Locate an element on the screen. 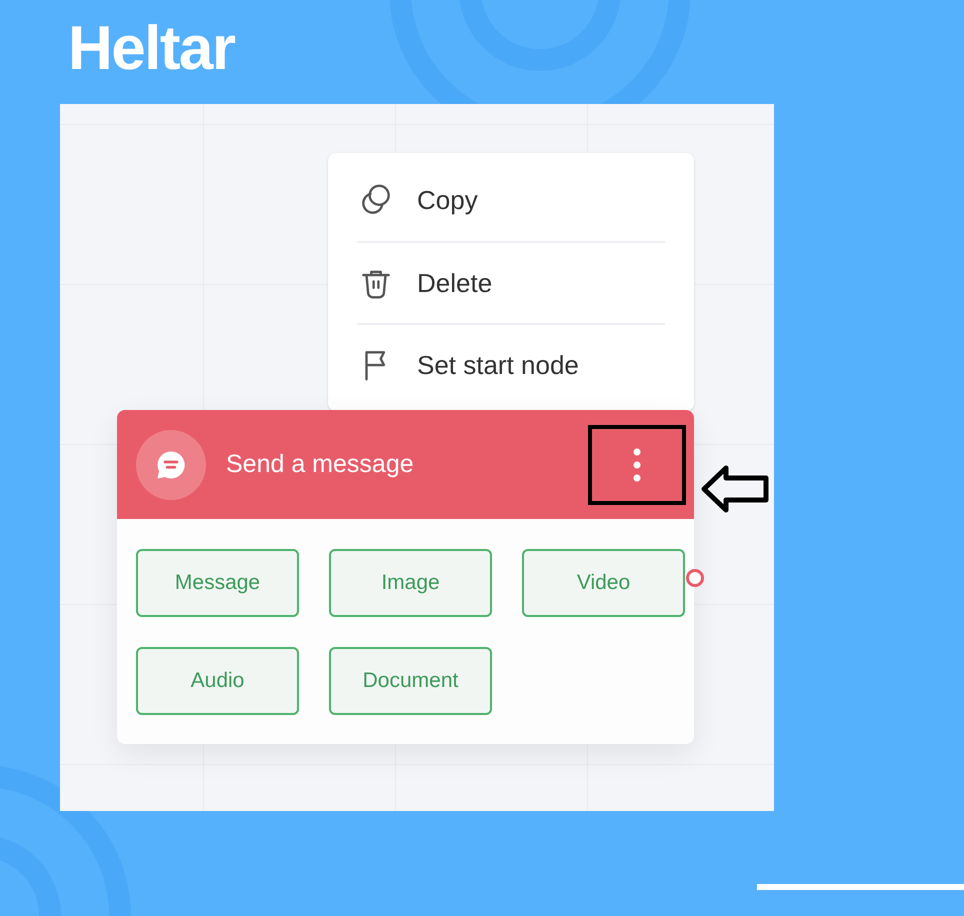 This screenshot has height=916, width=964. more-options-button is located at coordinates (637, 464).